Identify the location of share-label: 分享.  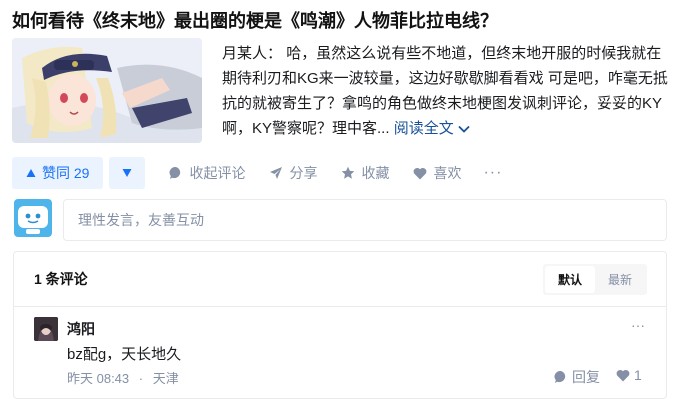
(303, 173).